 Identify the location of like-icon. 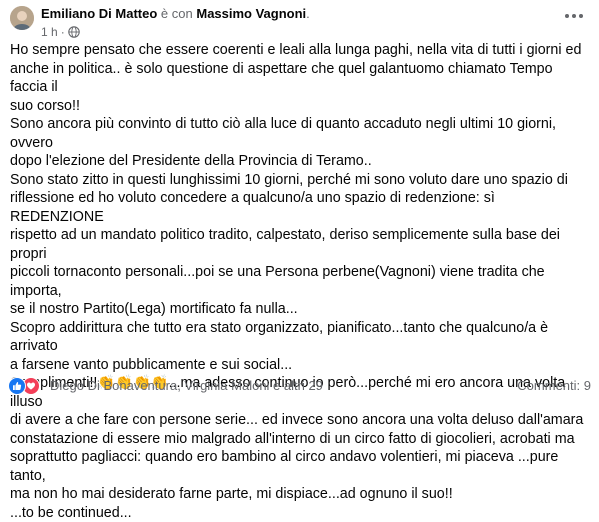
(17, 386).